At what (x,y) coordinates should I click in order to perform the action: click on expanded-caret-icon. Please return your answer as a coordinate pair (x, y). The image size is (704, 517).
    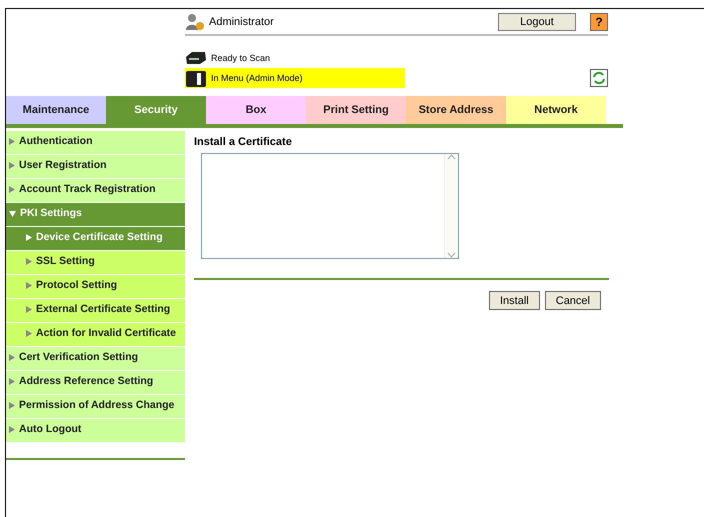
    Looking at the image, I should click on (12, 213).